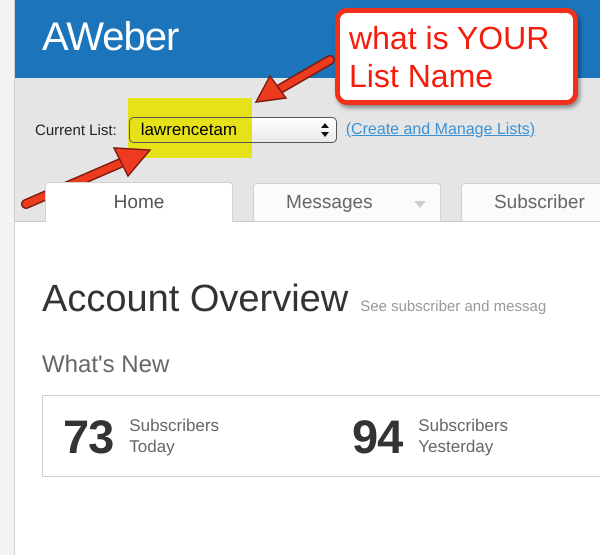 This screenshot has width=600, height=555. Describe the element at coordinates (456, 56) in the screenshot. I see `callout-bubble: what is YOUR List Name` at that location.